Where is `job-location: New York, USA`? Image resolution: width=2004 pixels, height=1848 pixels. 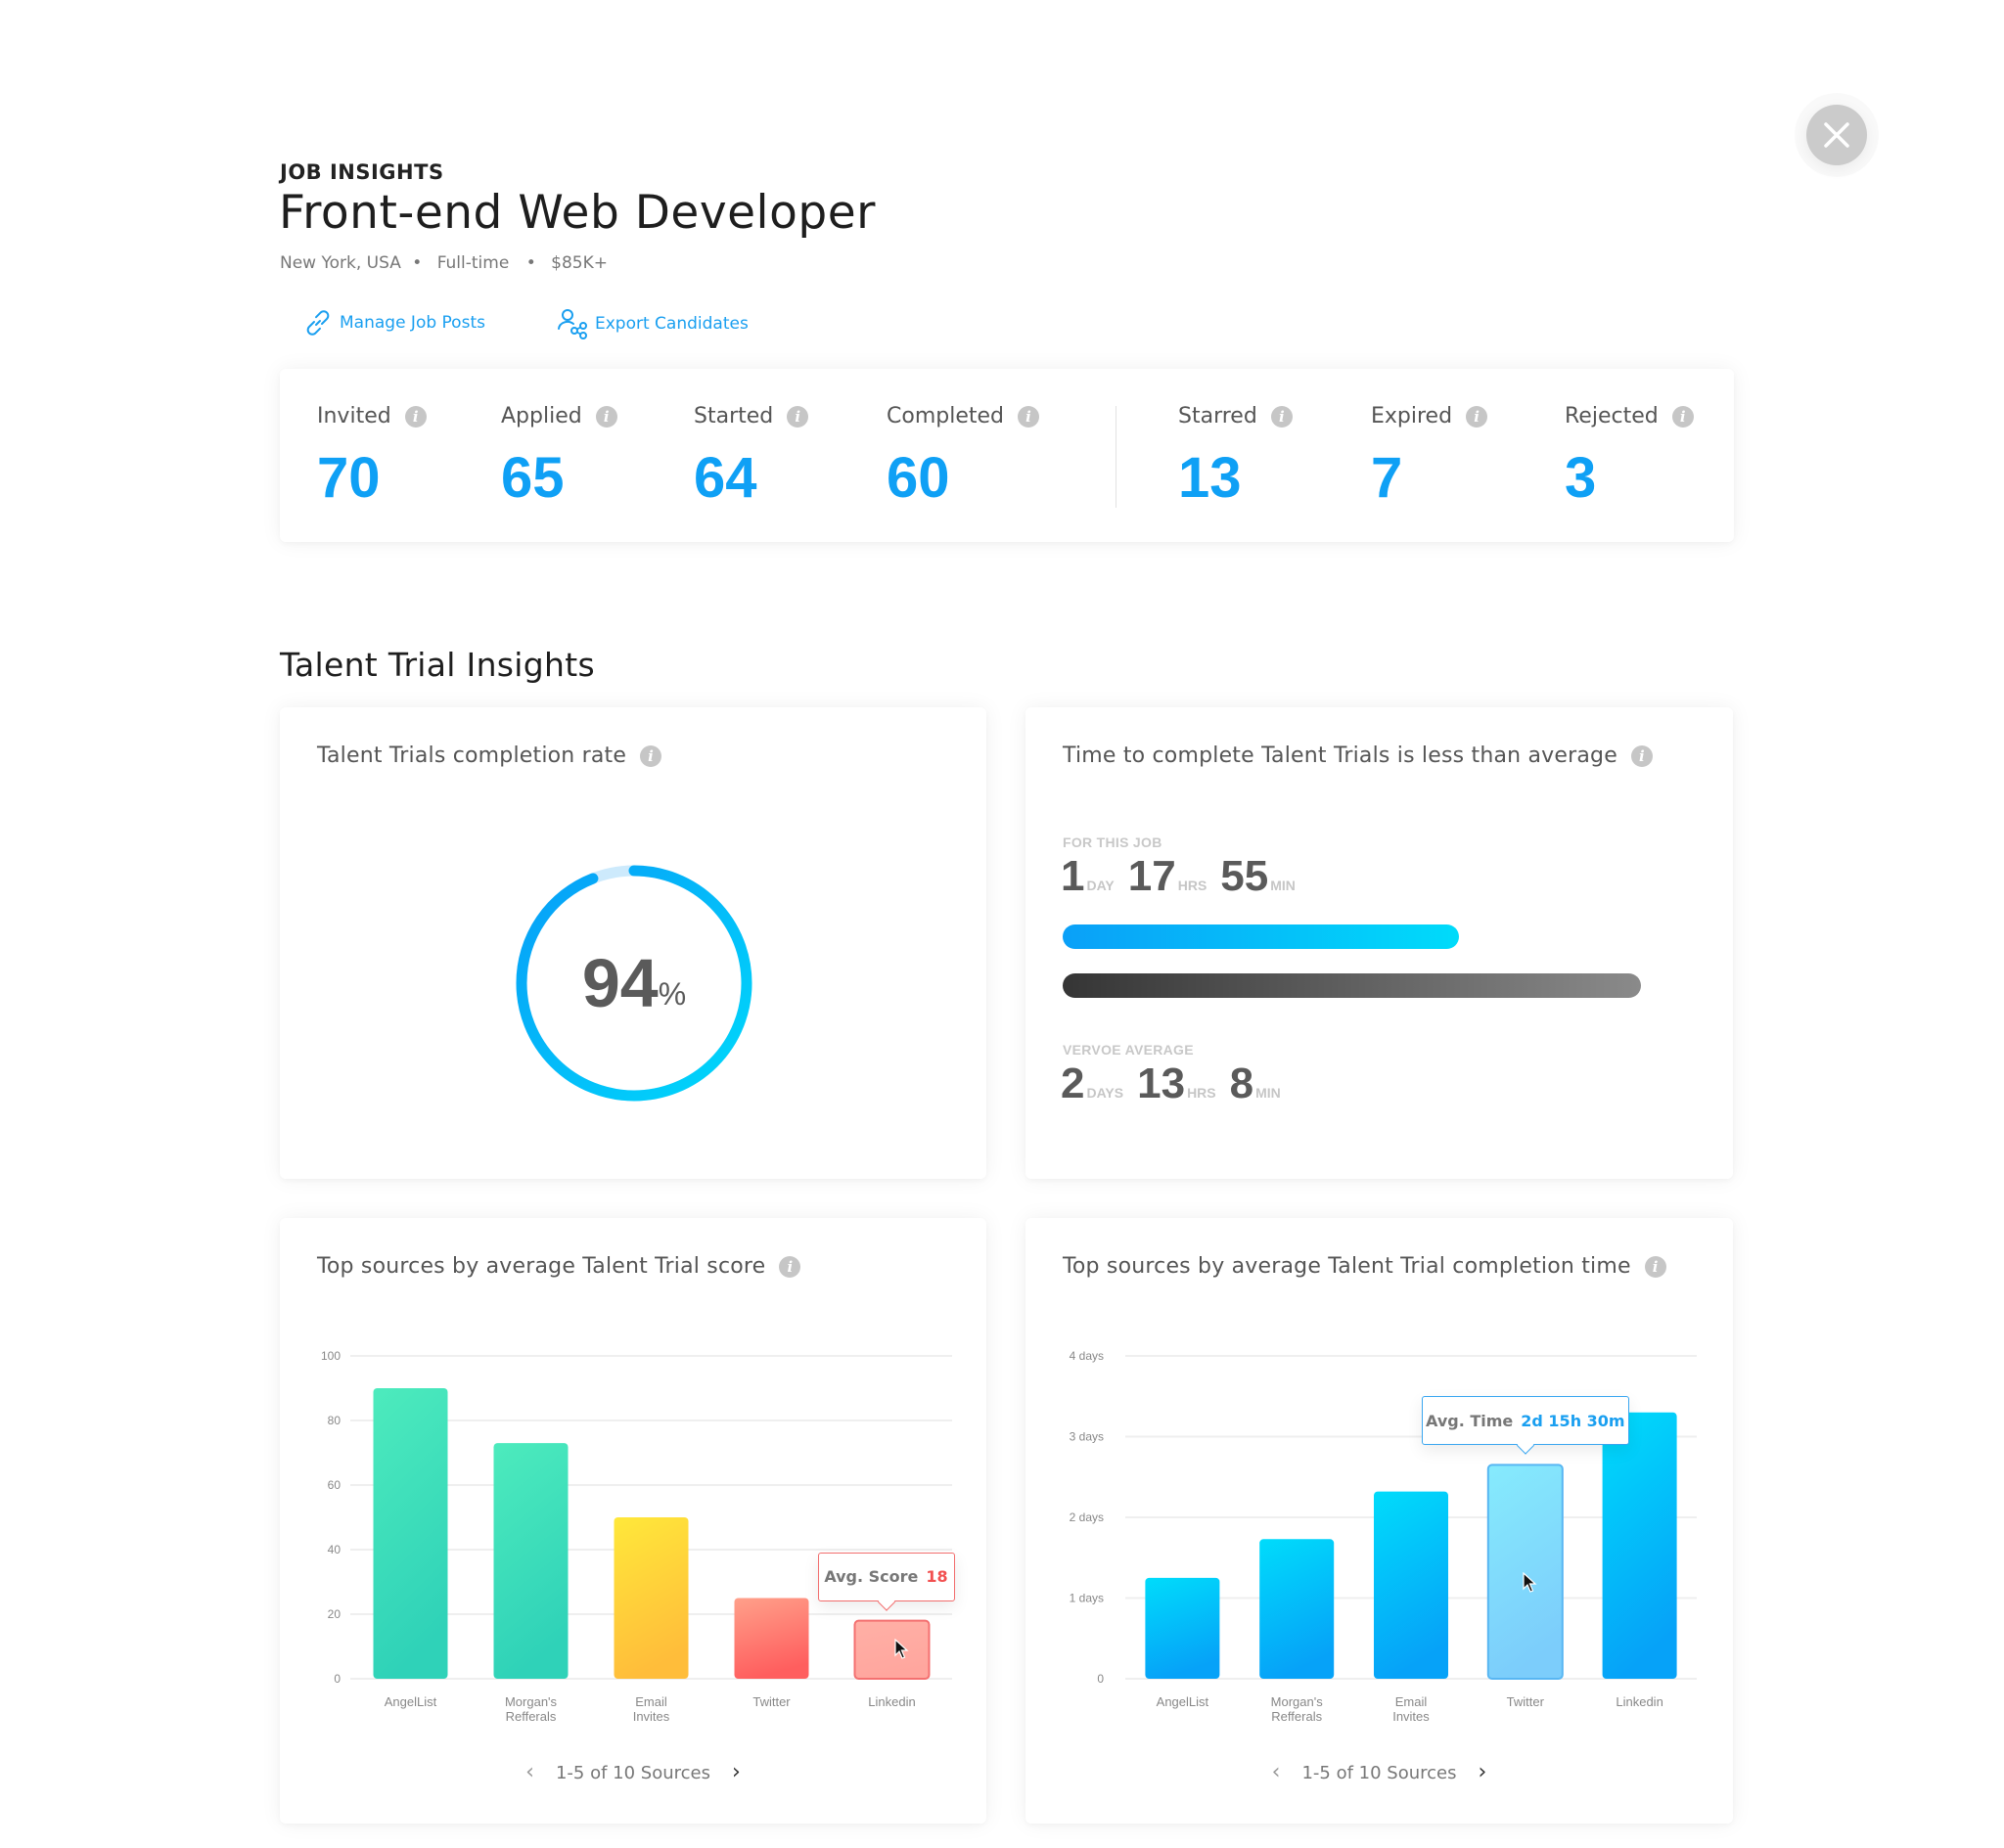
job-location: New York, USA is located at coordinates (340, 263).